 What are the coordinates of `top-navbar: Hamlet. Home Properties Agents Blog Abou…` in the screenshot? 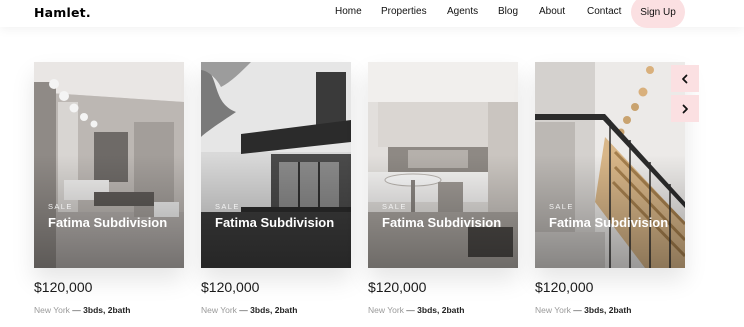 It's located at (372, 14).